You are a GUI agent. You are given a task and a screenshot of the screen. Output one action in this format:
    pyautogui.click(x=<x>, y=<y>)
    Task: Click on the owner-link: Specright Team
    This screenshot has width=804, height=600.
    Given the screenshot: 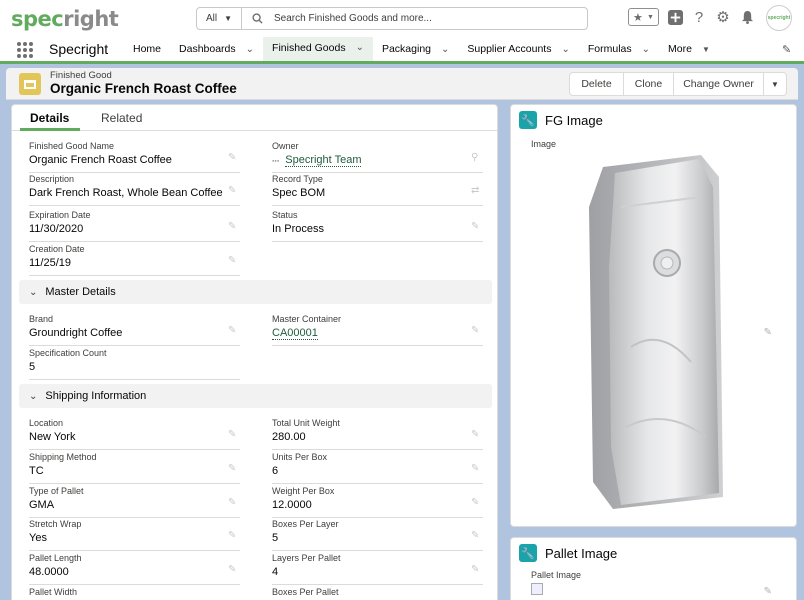 What is the action you would take?
    pyautogui.click(x=323, y=160)
    